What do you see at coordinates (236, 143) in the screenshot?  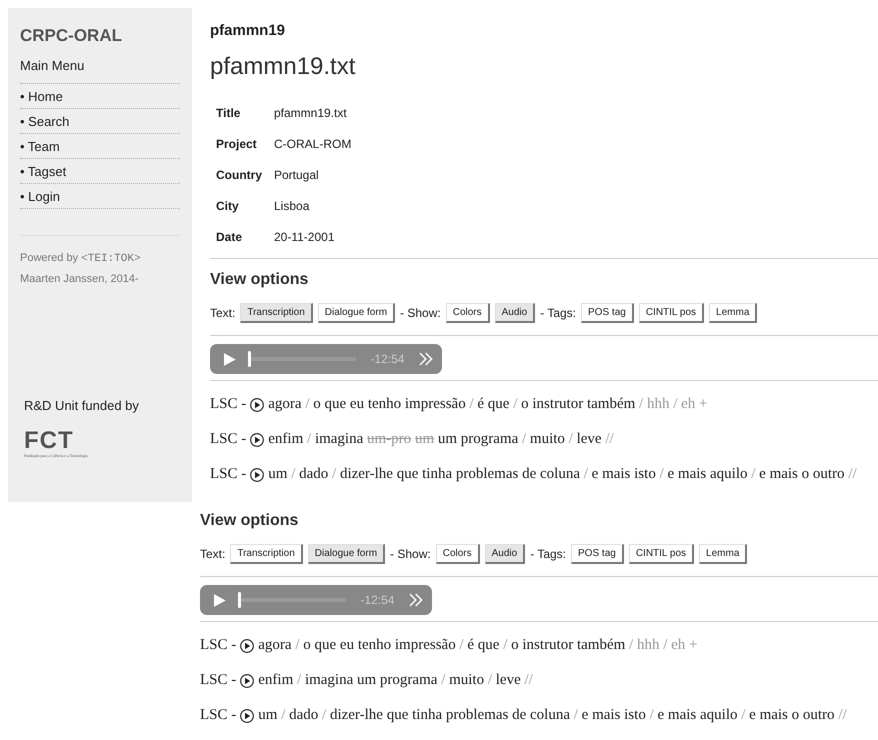 I see `metadata-label: Project` at bounding box center [236, 143].